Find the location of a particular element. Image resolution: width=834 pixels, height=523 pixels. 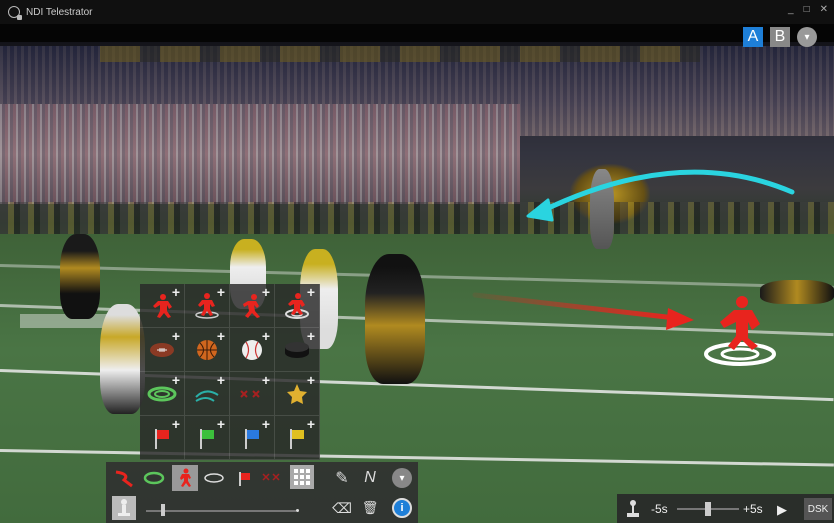

close-button: ✕ is located at coordinates (824, 9).